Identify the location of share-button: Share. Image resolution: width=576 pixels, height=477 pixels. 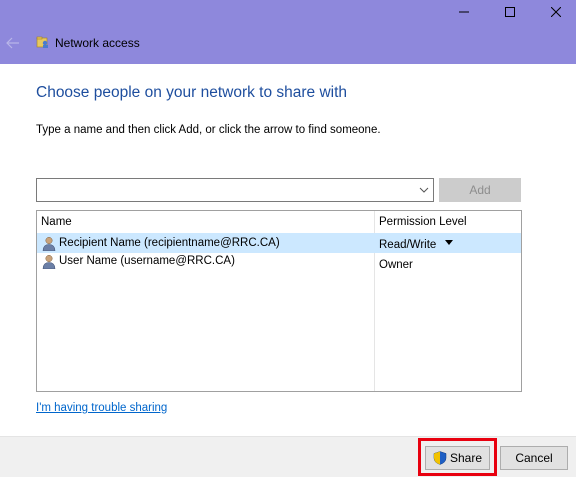
(457, 458).